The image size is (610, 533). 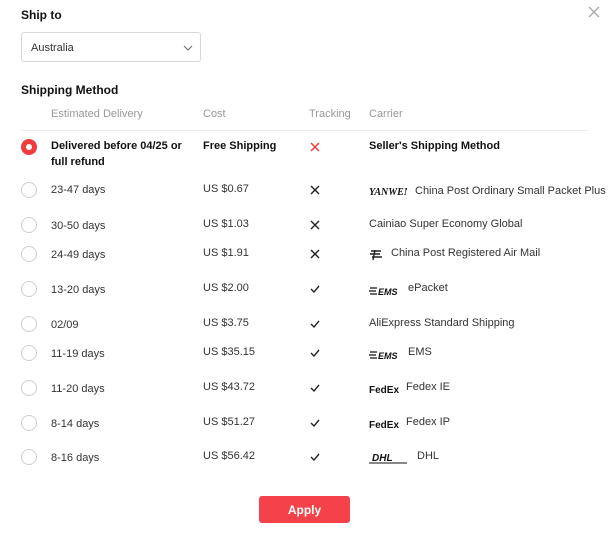 I want to click on yanwen-logo-icon: YANWEN, so click(x=388, y=192).